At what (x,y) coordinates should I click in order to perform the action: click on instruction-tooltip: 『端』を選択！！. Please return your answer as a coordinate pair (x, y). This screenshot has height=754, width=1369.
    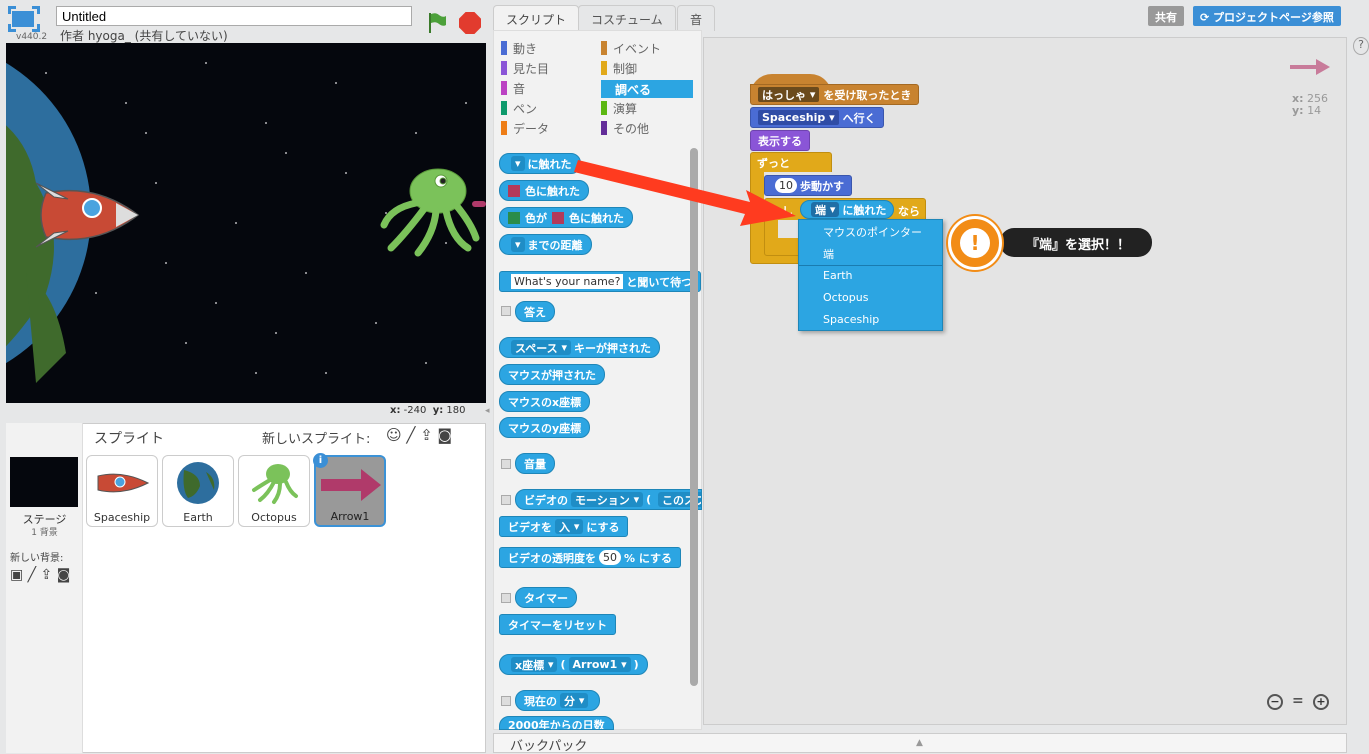
    Looking at the image, I should click on (1076, 242).